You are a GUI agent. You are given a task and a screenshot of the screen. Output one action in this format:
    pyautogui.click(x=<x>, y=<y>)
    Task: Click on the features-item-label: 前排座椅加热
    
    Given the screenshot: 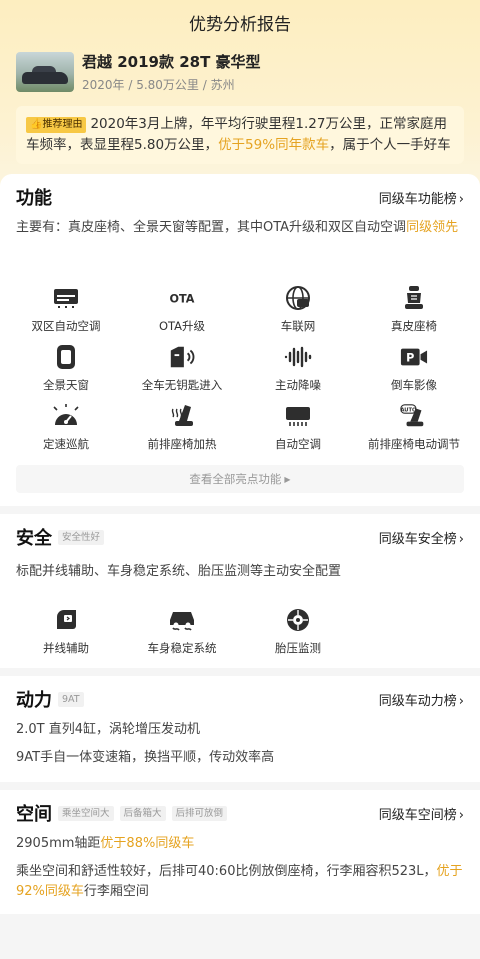 What is the action you would take?
    pyautogui.click(x=182, y=444)
    